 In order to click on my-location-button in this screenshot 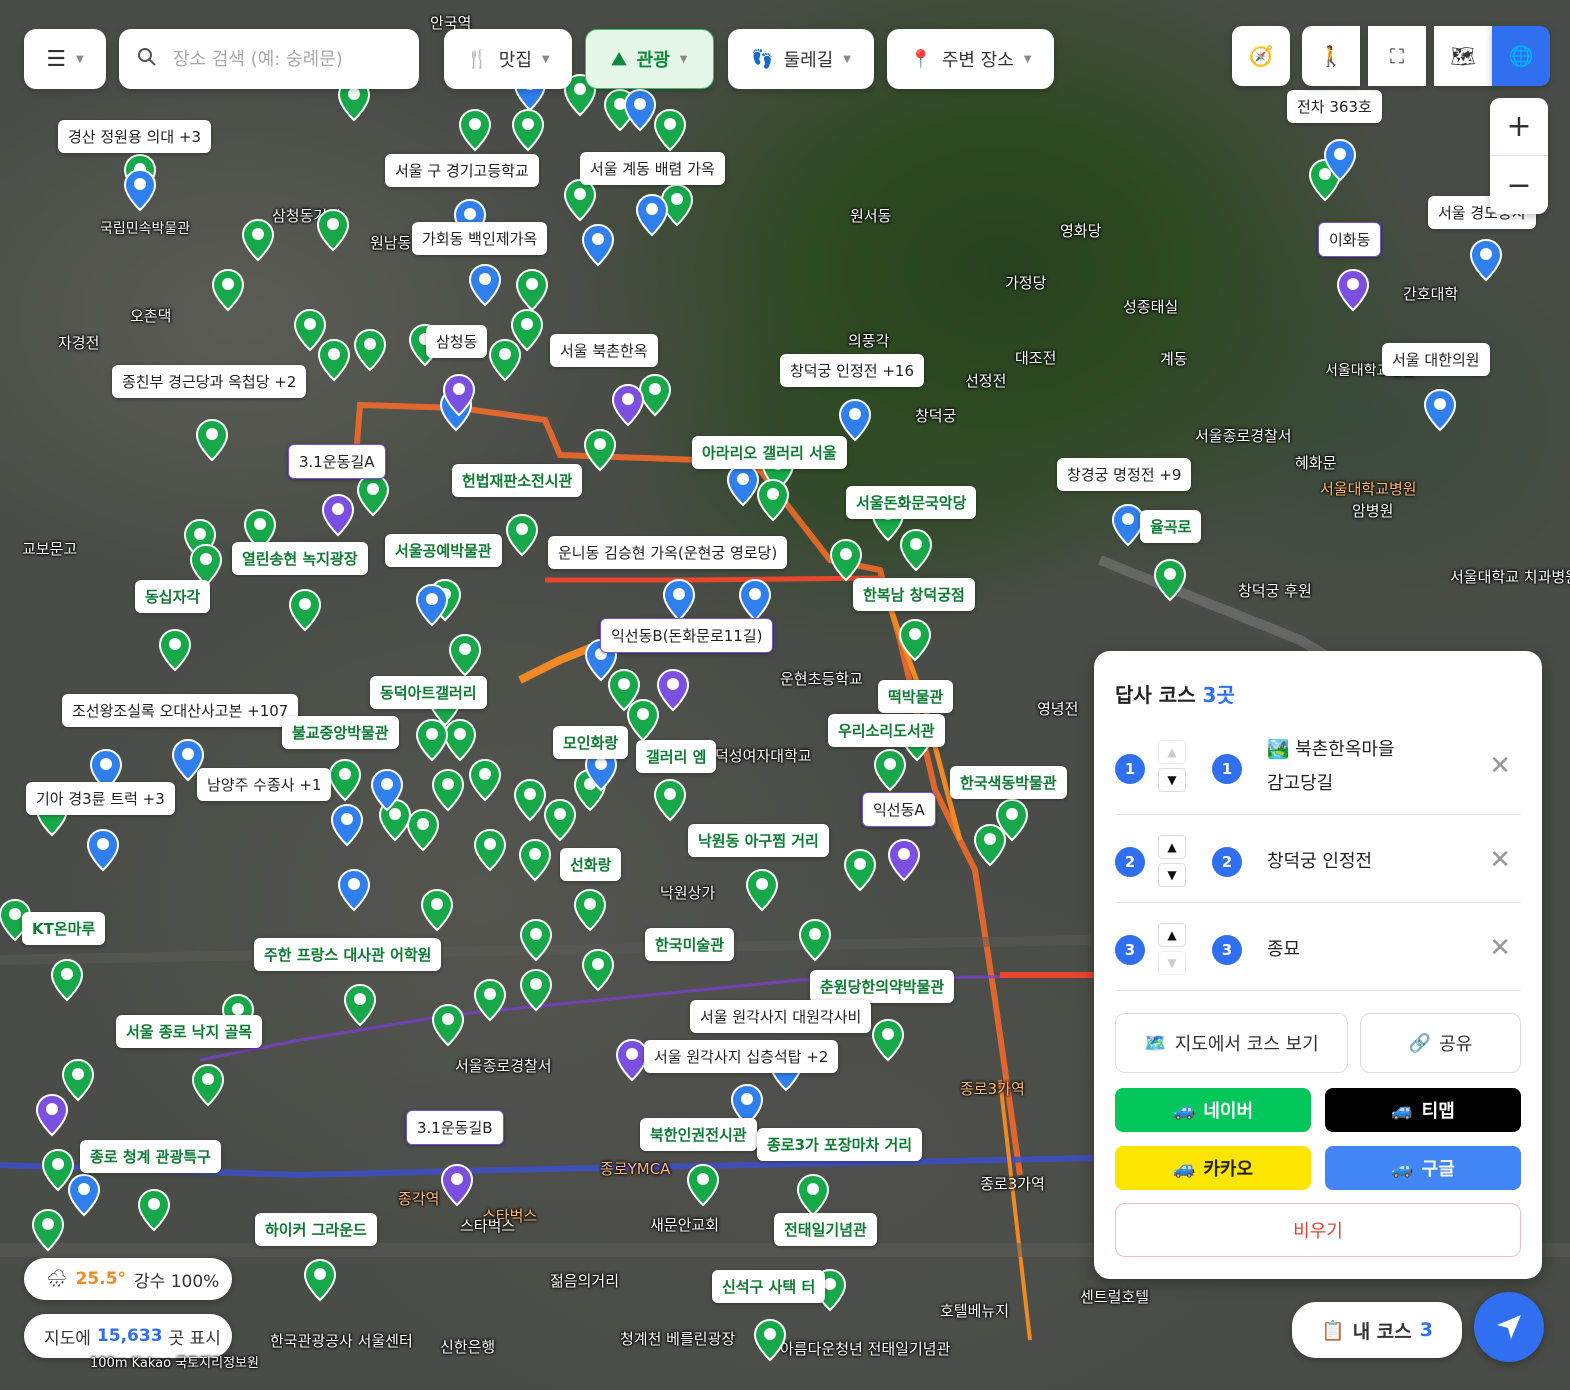, I will do `click(1509, 1327)`.